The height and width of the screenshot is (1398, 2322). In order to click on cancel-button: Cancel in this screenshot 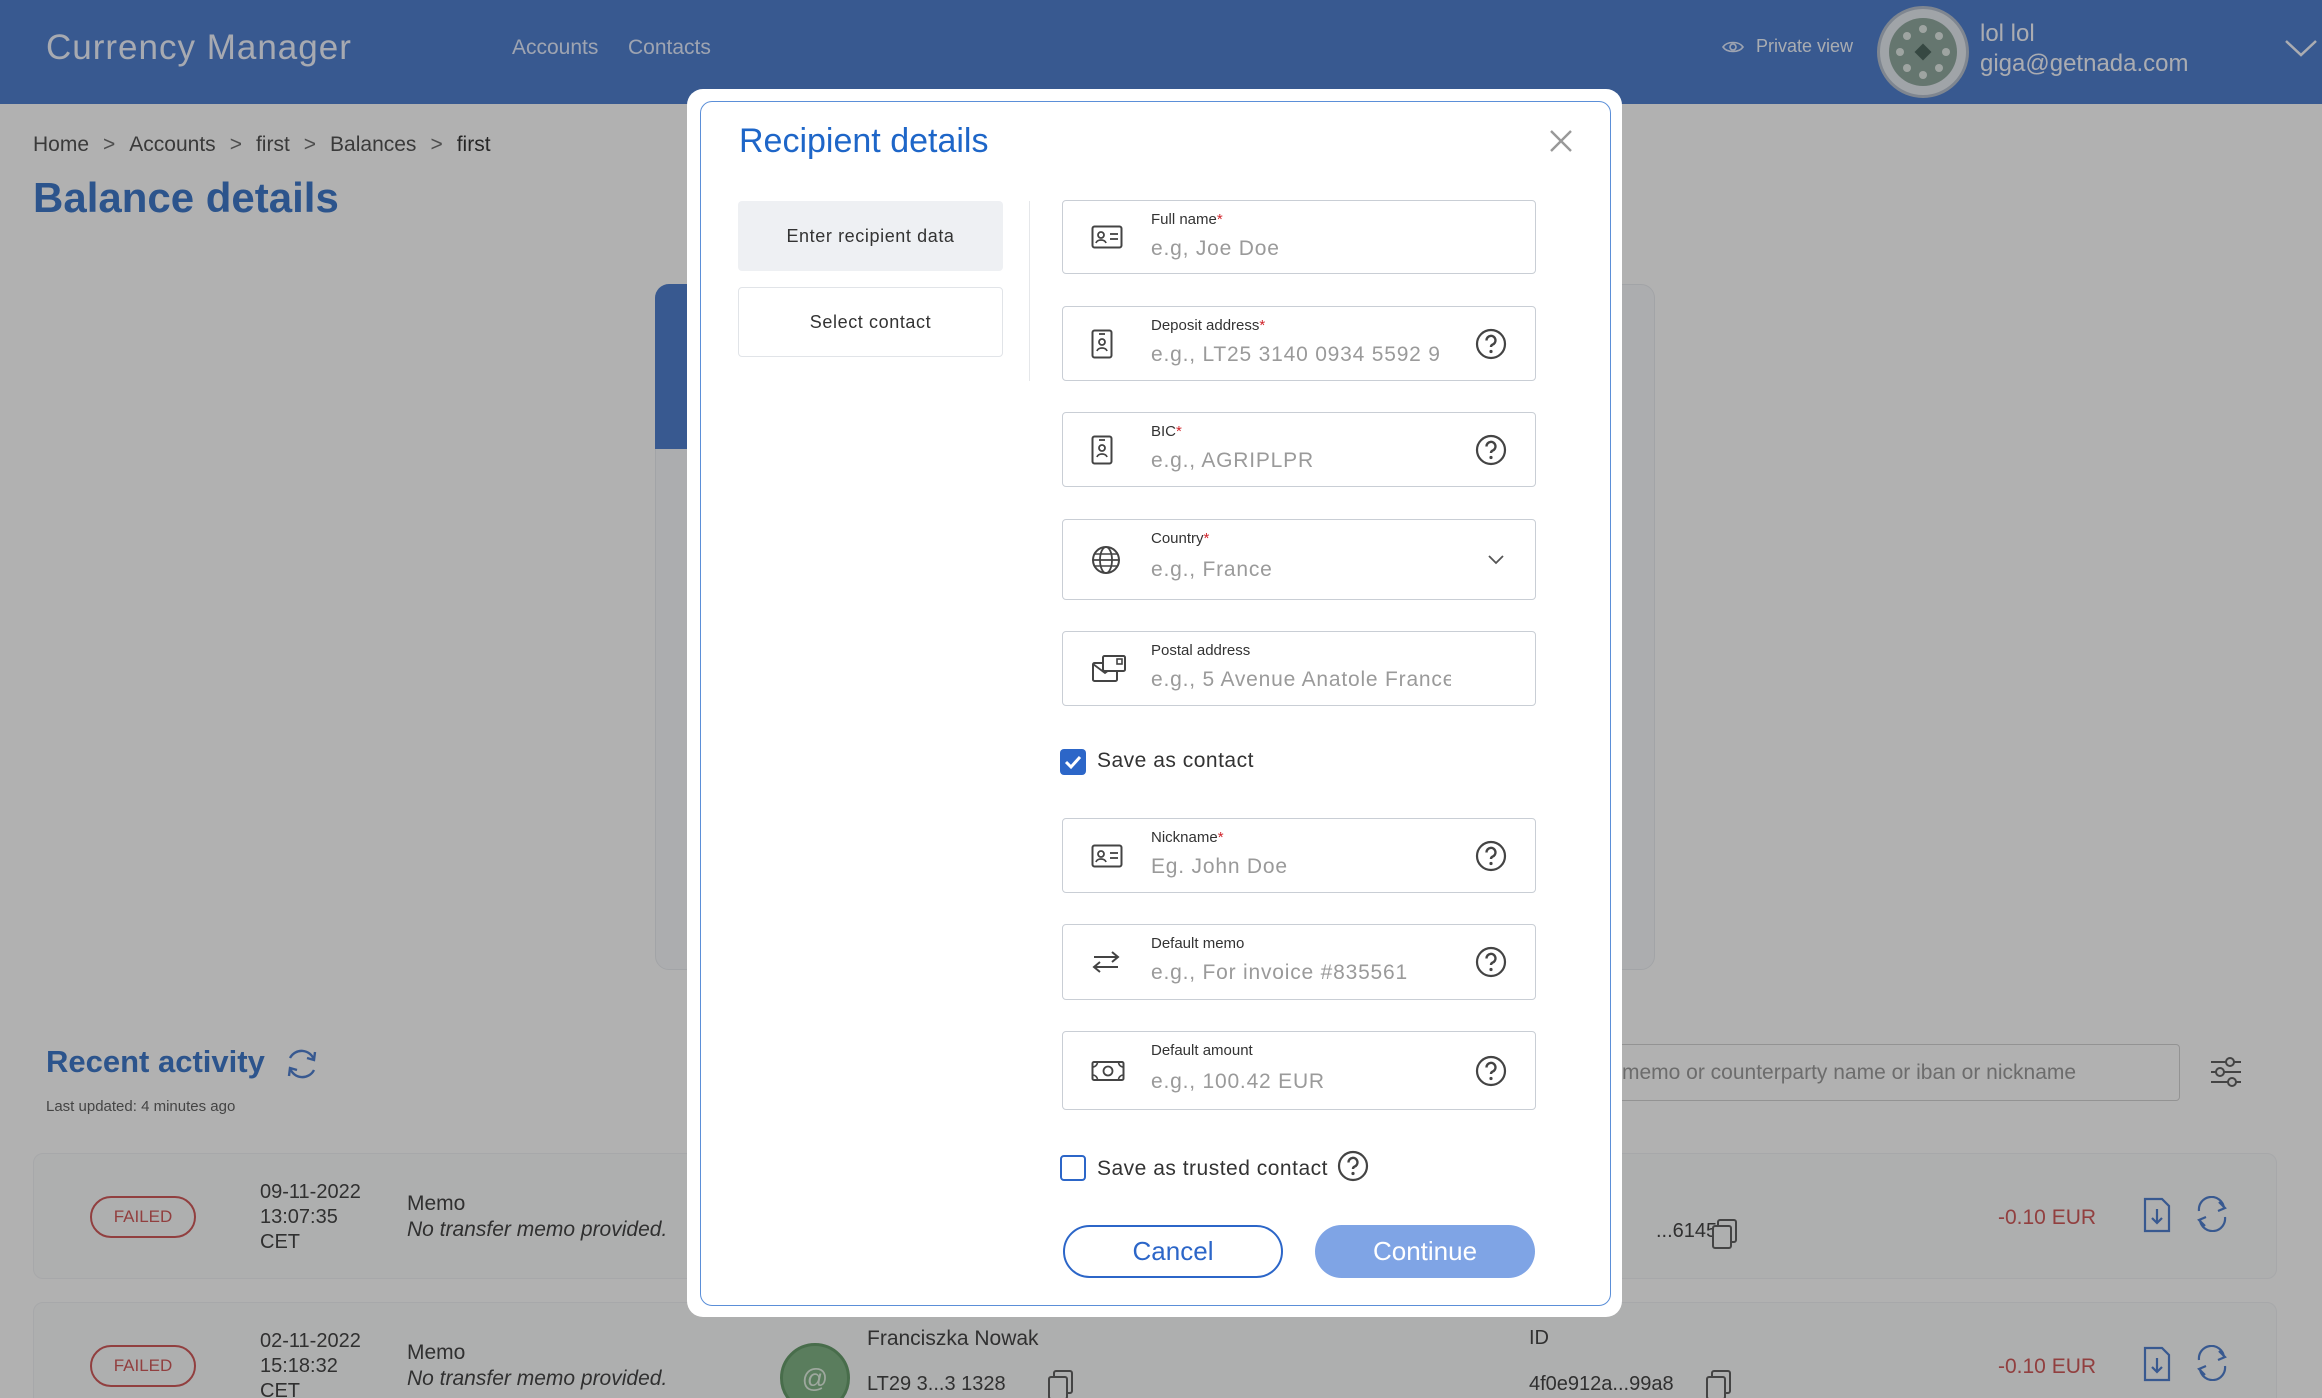, I will do `click(1173, 1251)`.